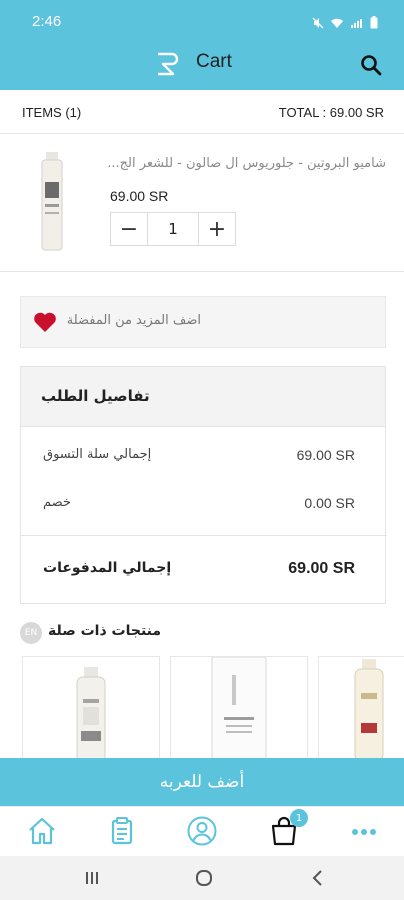 The image size is (404, 900). I want to click on home-icon, so click(42, 831).